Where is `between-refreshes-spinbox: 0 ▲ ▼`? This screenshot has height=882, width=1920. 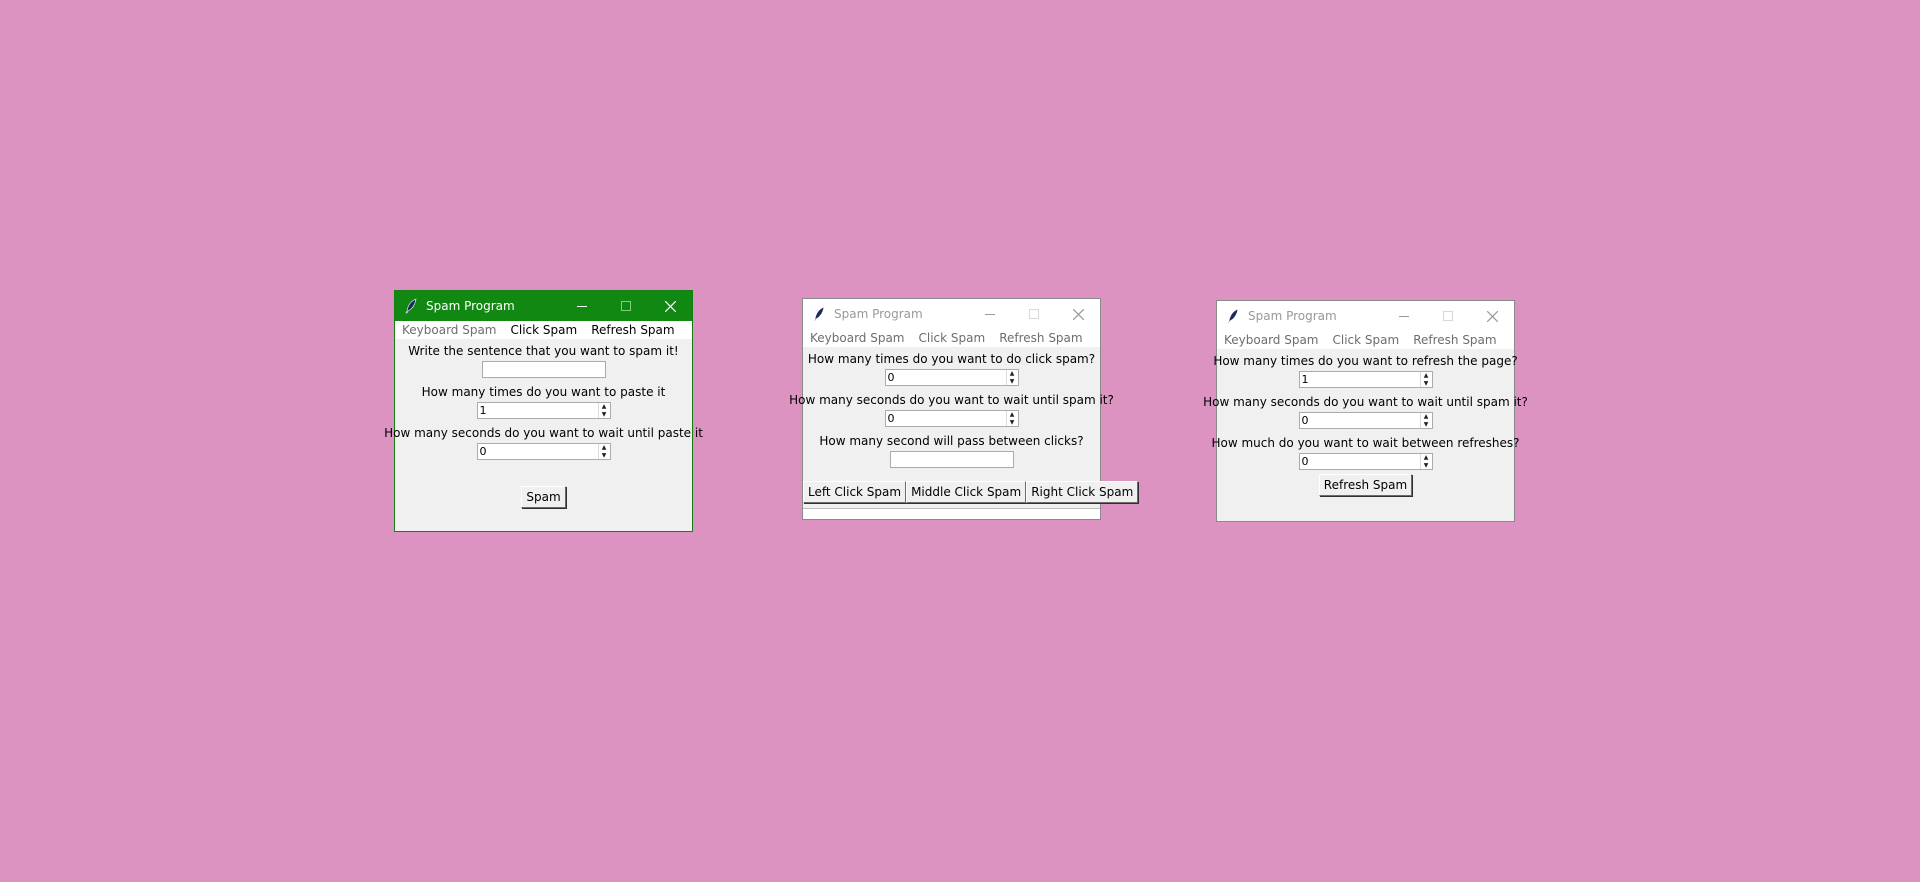
between-refreshes-spinbox: 0 ▲ ▼ is located at coordinates (1365, 461).